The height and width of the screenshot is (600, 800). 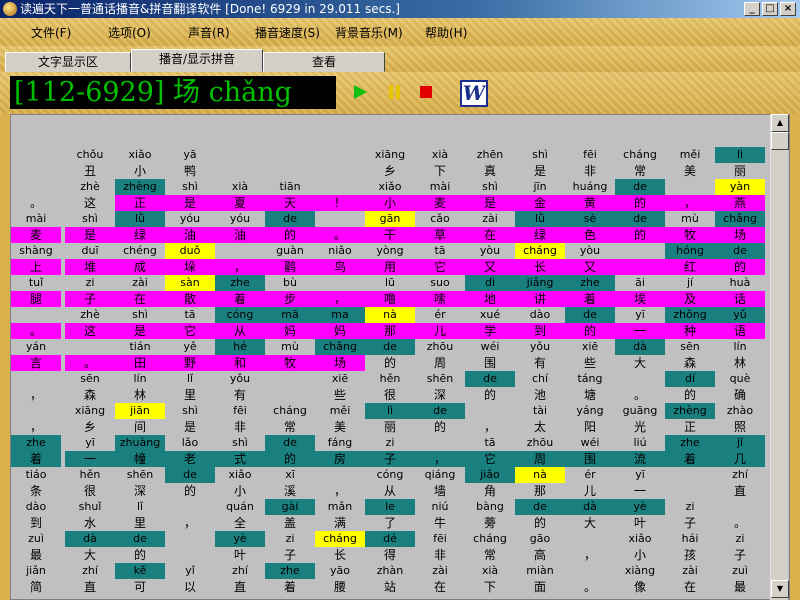 What do you see at coordinates (36, 299) in the screenshot?
I see `hanzi-cell: 腿` at bounding box center [36, 299].